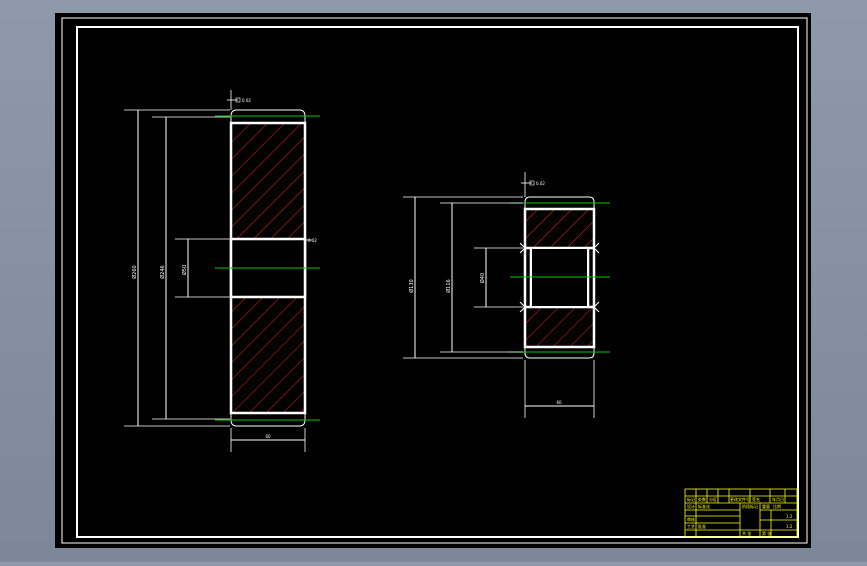  Describe the element at coordinates (766, 533) in the screenshot. I see `tb-sheet: 第 张` at that location.